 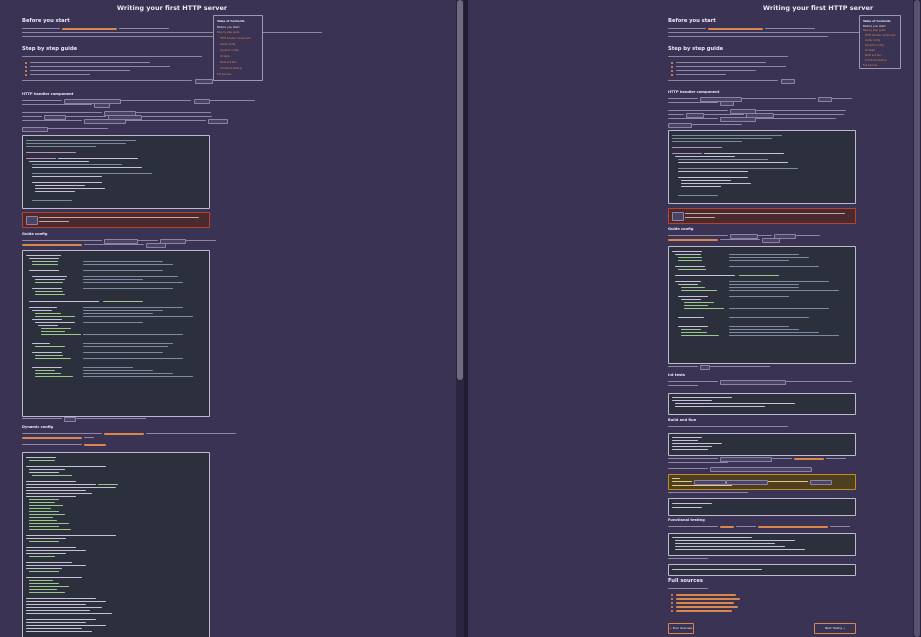 What do you see at coordinates (762, 507) in the screenshot?
I see `code-block-run` at bounding box center [762, 507].